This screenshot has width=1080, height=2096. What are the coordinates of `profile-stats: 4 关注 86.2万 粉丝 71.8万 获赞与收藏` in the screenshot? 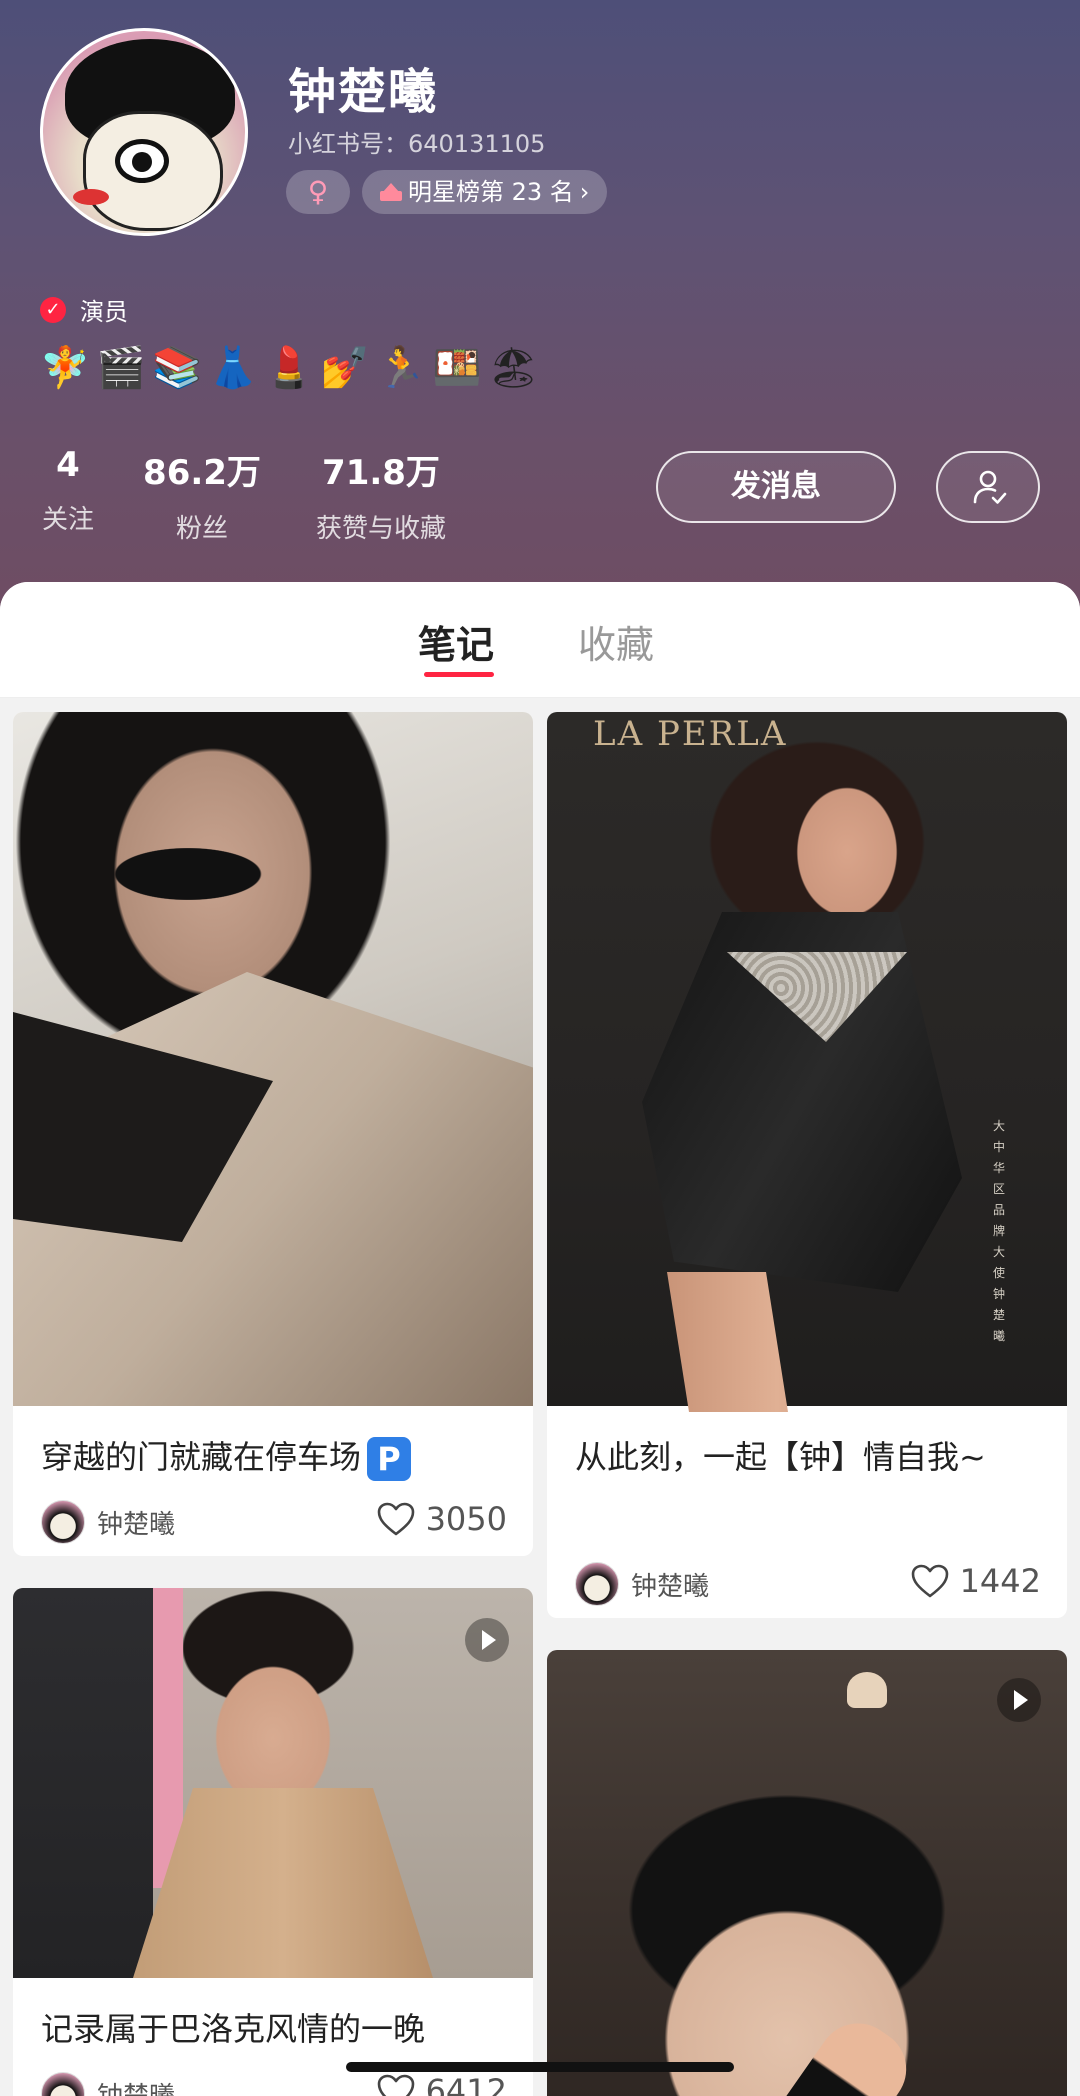 It's located at (240, 494).